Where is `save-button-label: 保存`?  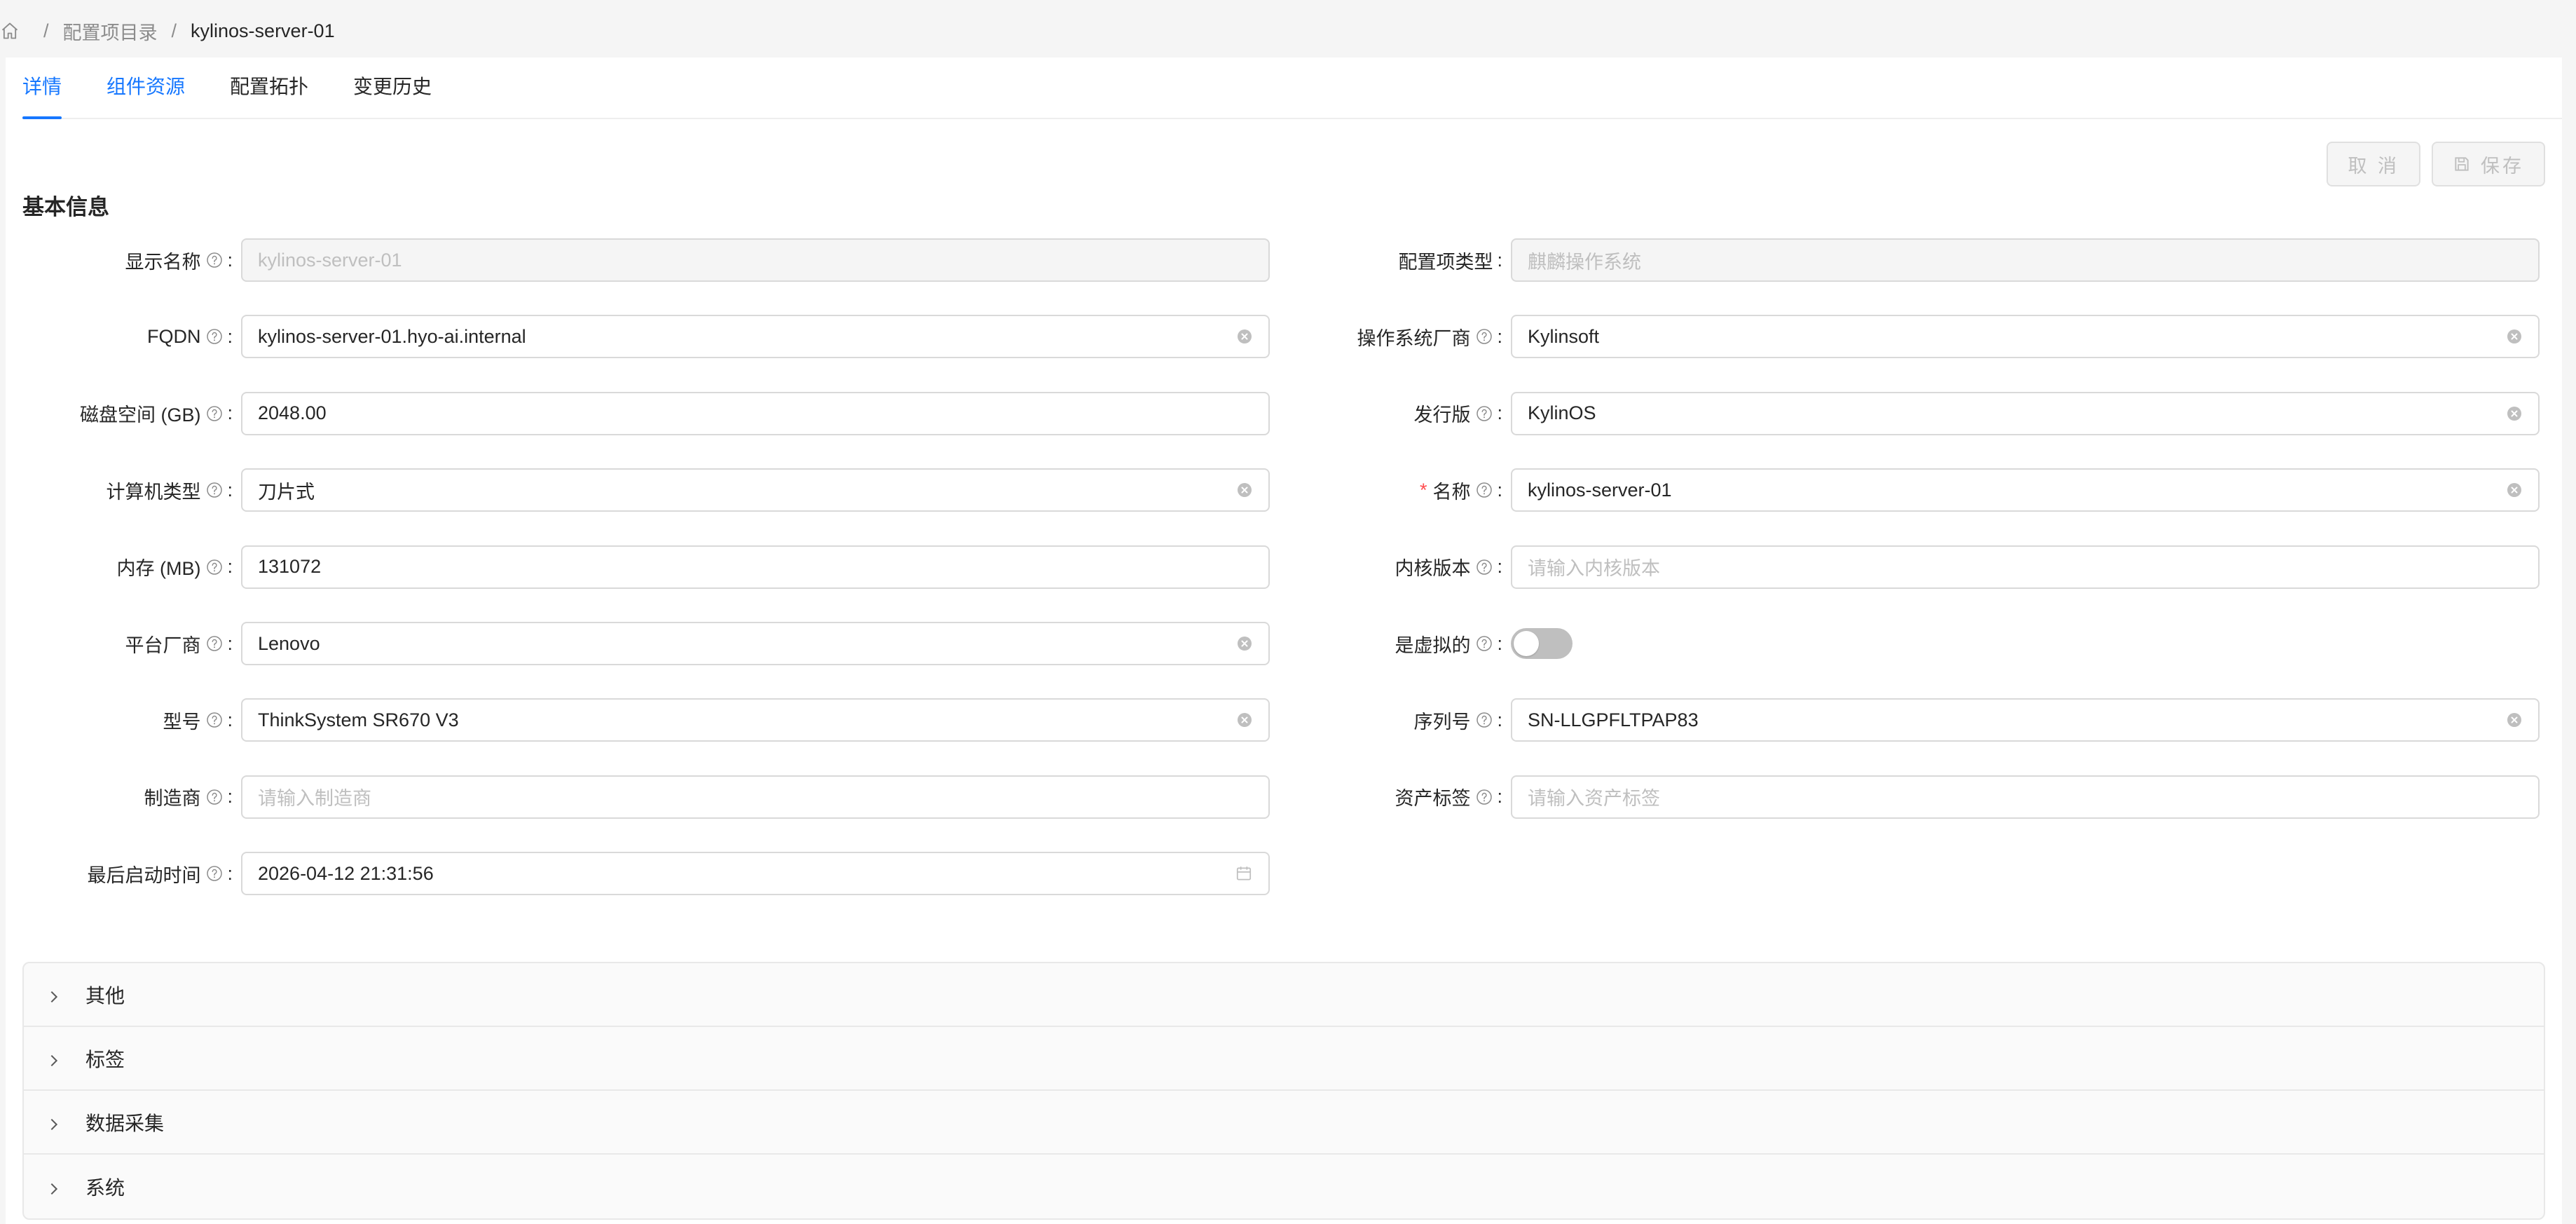
save-button-label: 保存 is located at coordinates (2503, 166).